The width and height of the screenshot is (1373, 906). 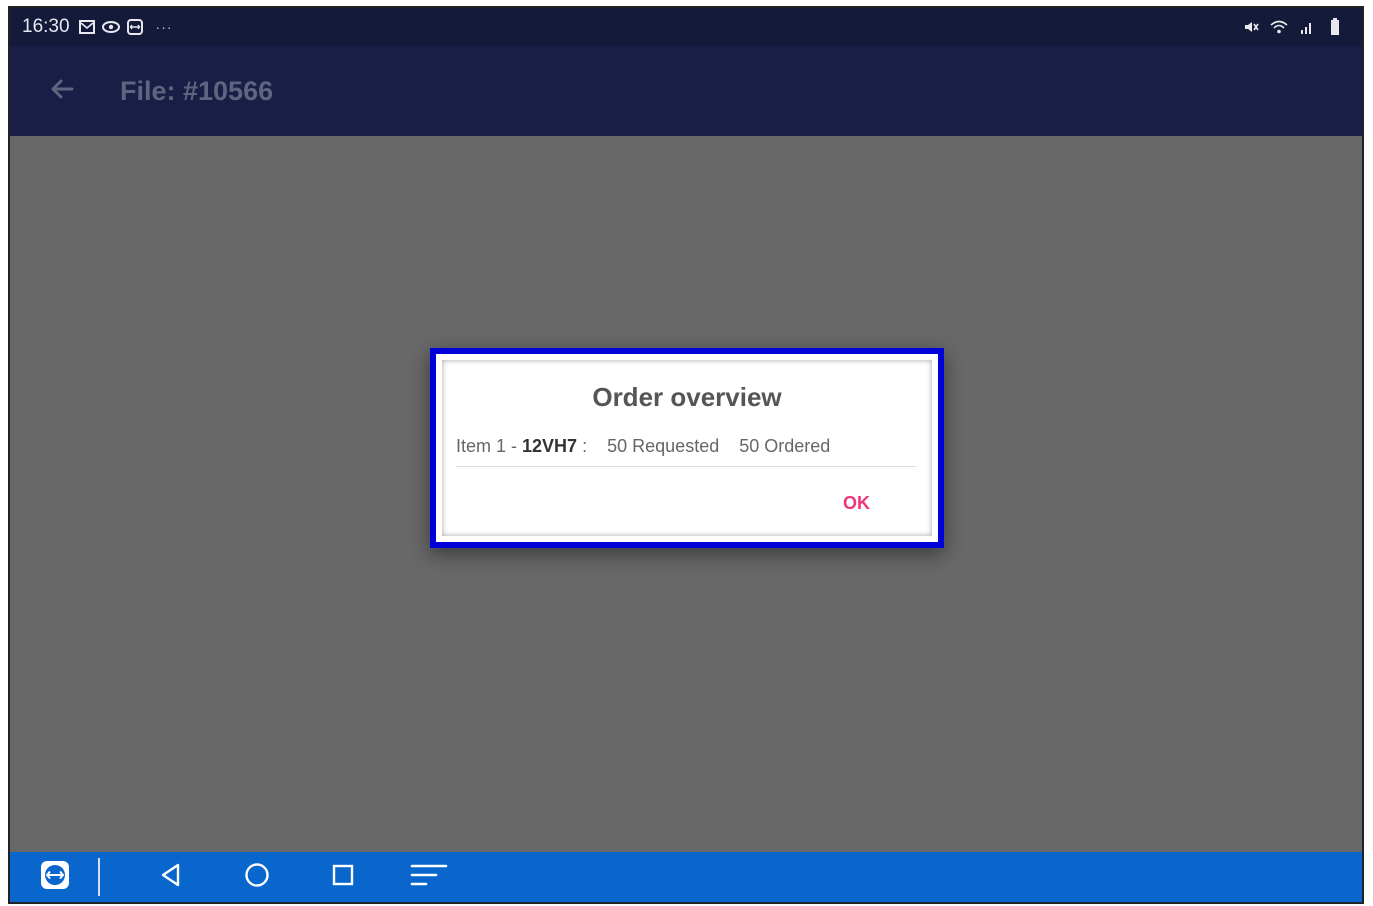 What do you see at coordinates (46, 26) in the screenshot?
I see `status-time: 16:30` at bounding box center [46, 26].